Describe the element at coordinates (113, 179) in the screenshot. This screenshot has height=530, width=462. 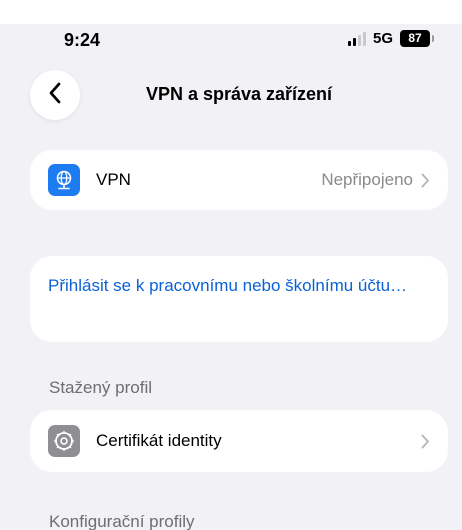
I see `vpn-label: VPN` at that location.